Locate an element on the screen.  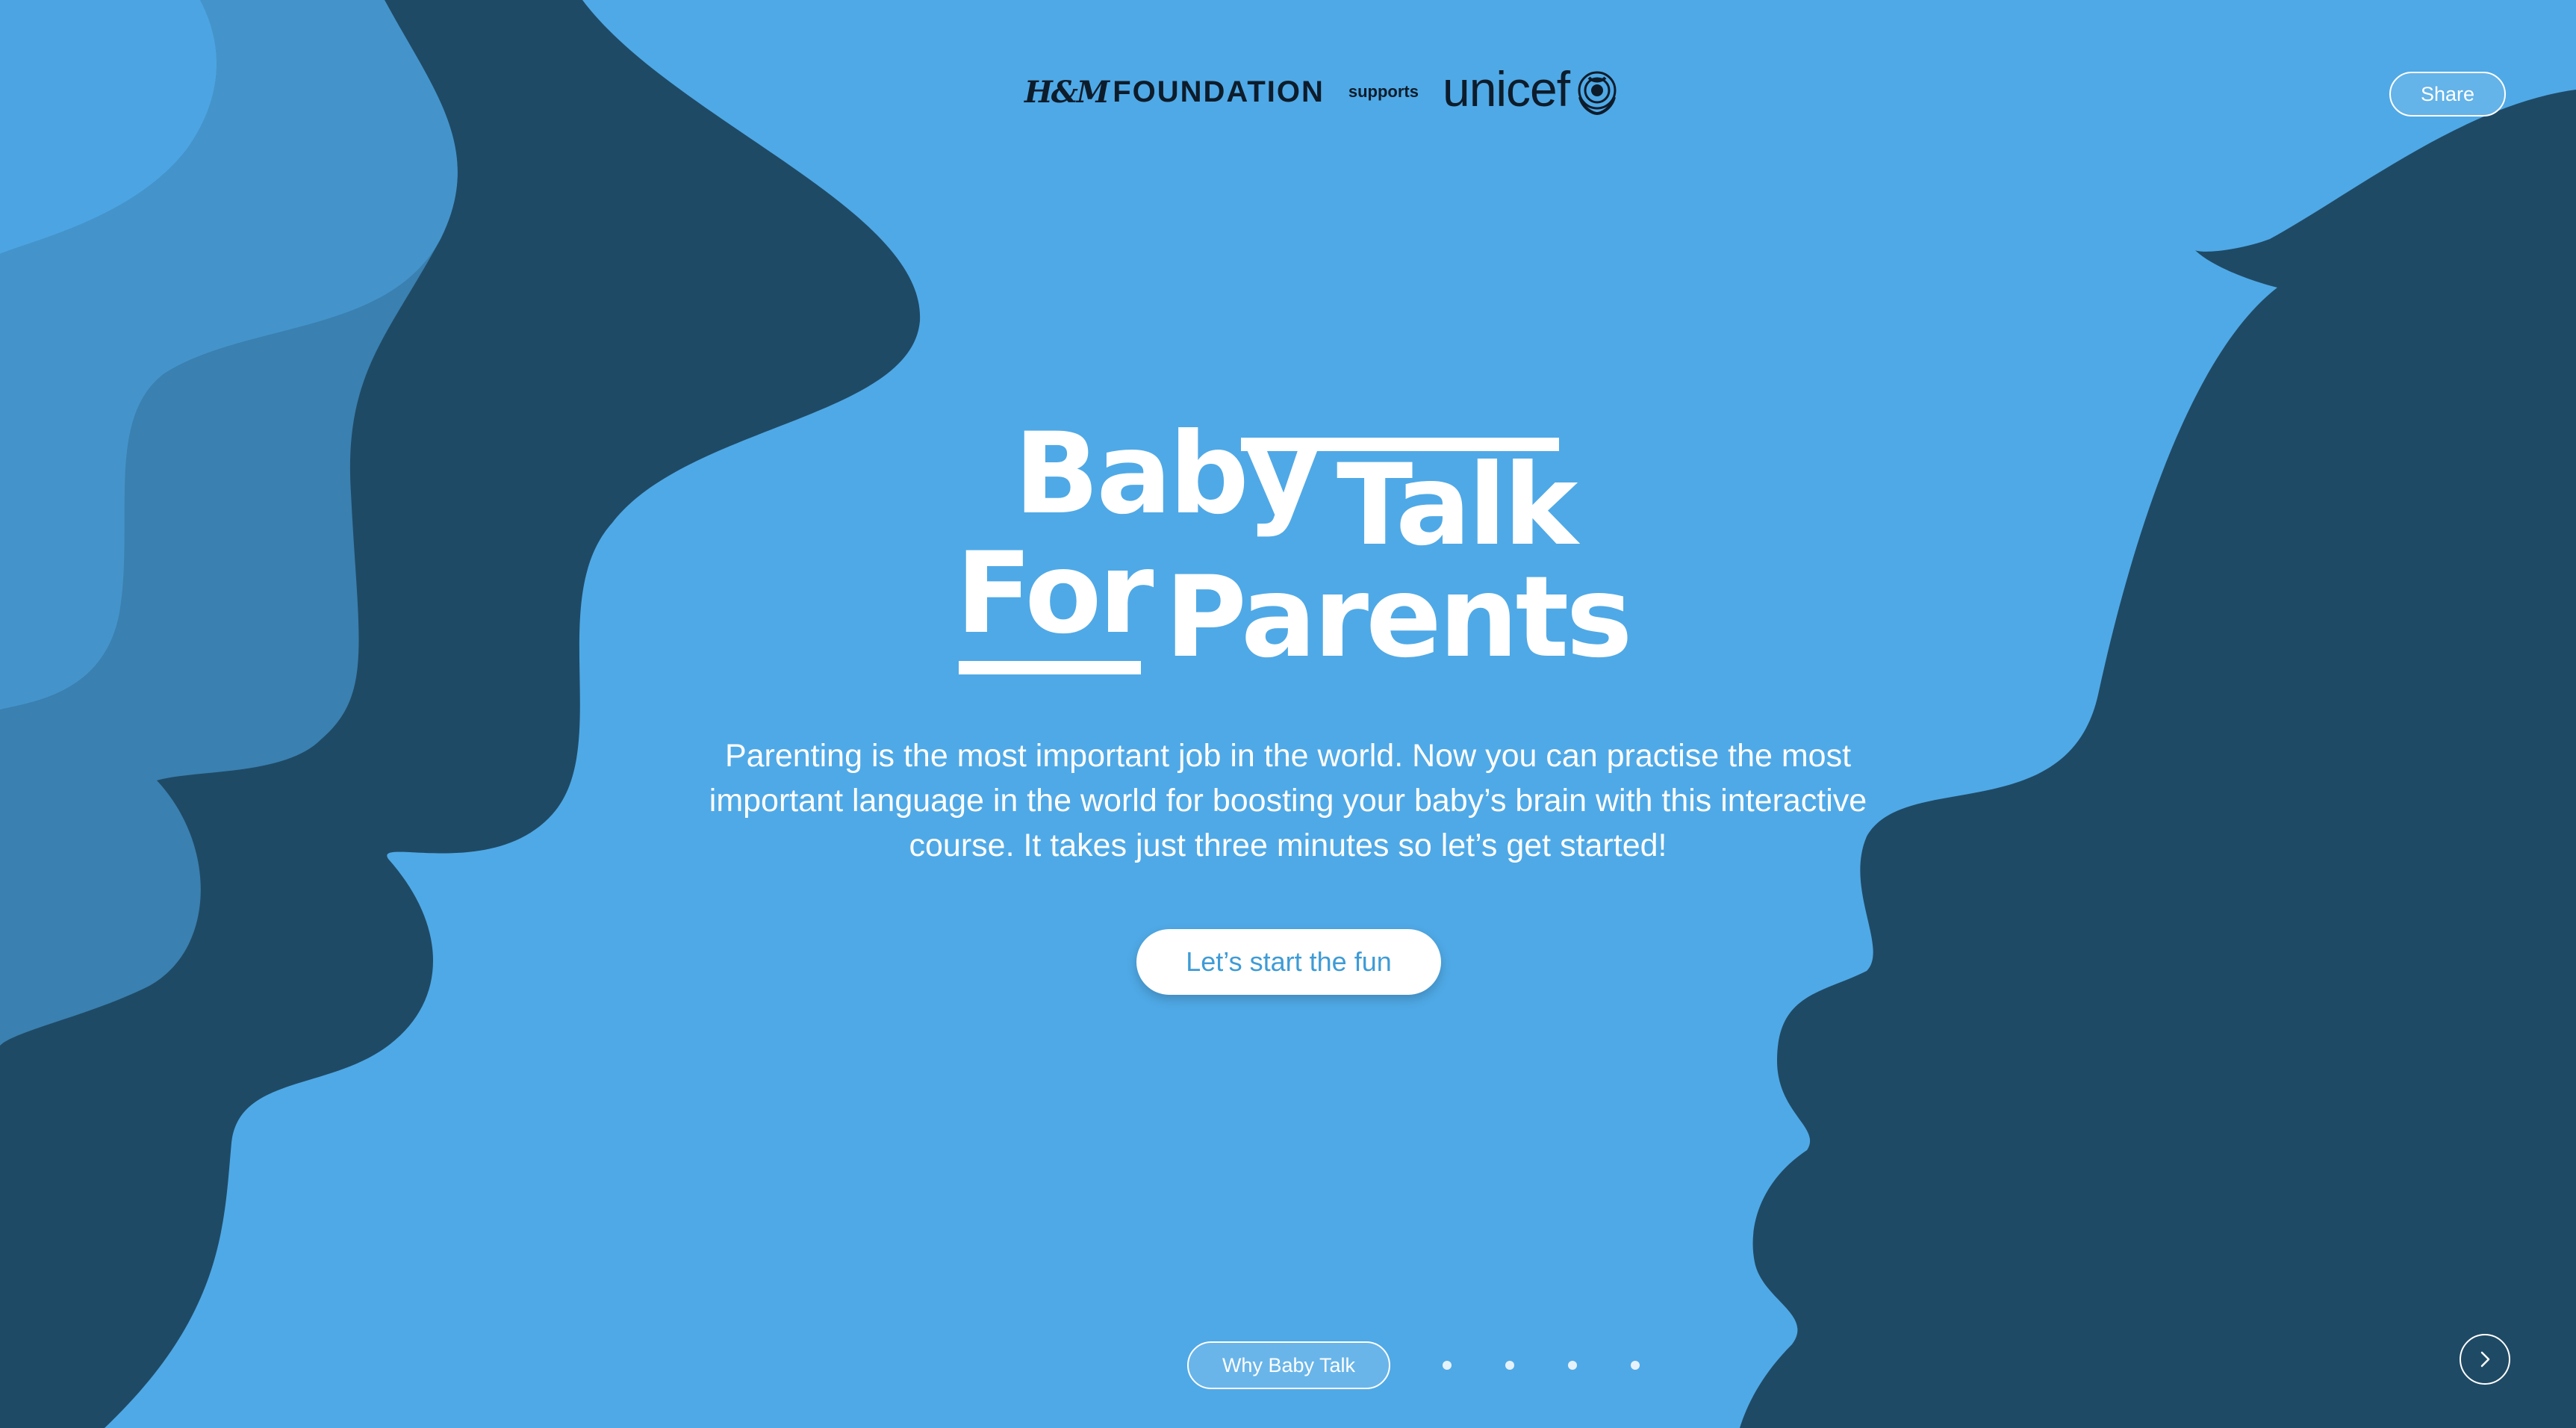
section-nav: Why Baby Talk is located at coordinates (1413, 1365).